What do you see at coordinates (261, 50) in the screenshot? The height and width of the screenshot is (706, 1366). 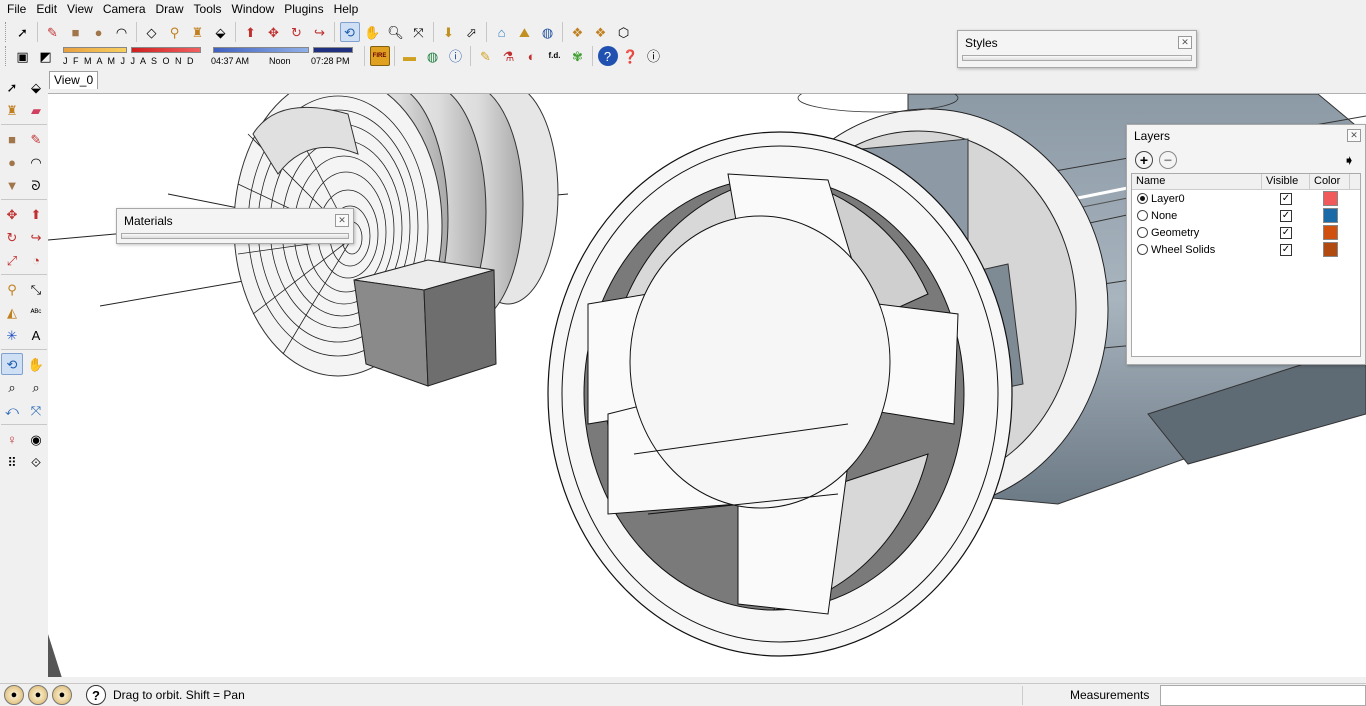 I see `time-slider` at bounding box center [261, 50].